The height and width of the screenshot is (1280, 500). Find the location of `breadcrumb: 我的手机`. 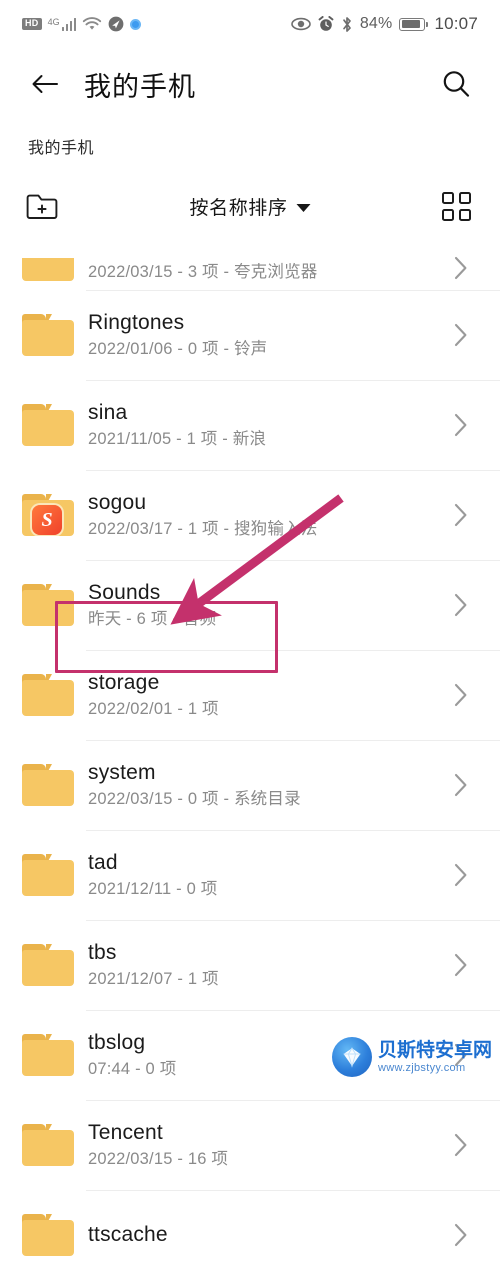

breadcrumb: 我的手机 is located at coordinates (250, 139).